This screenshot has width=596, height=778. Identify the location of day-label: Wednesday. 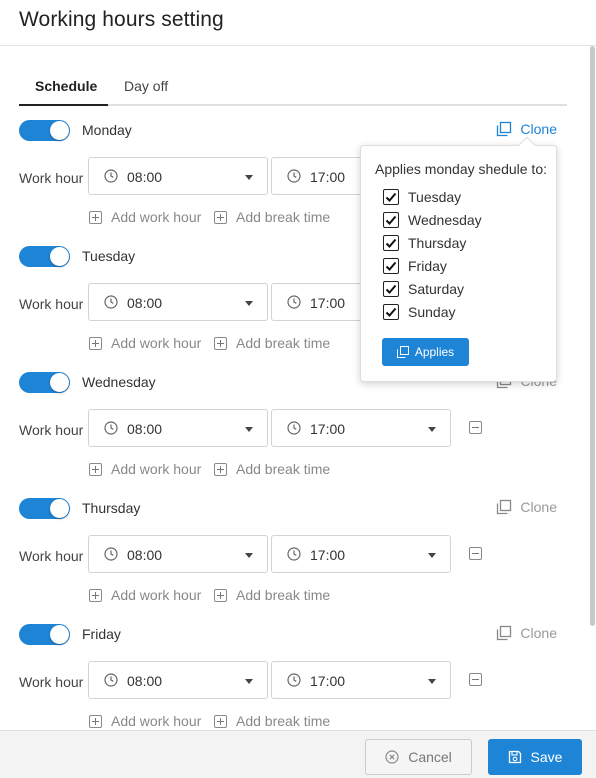
(119, 382).